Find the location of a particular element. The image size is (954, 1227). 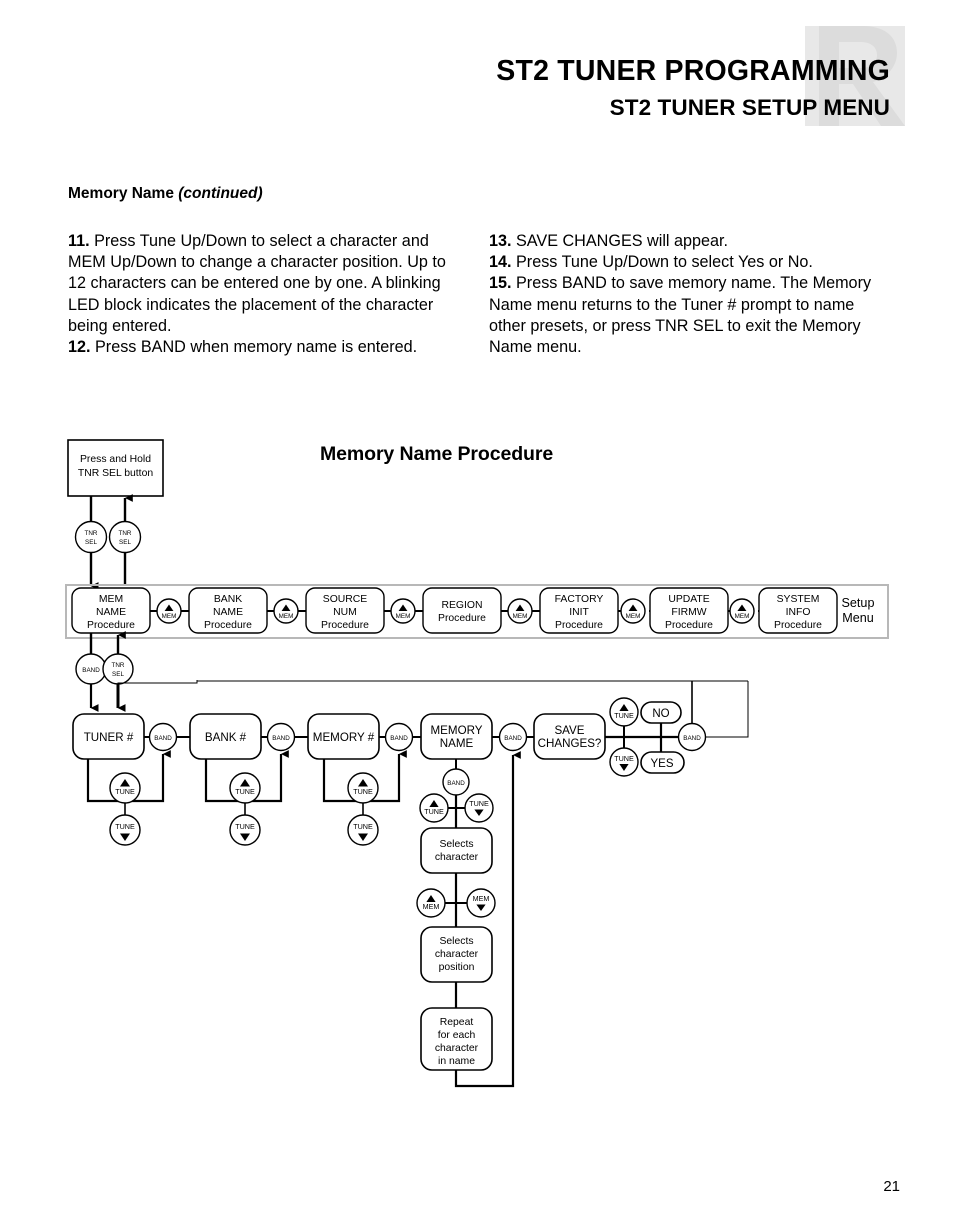

setup-menu-item-region: REGION Procedure is located at coordinates (462, 610).